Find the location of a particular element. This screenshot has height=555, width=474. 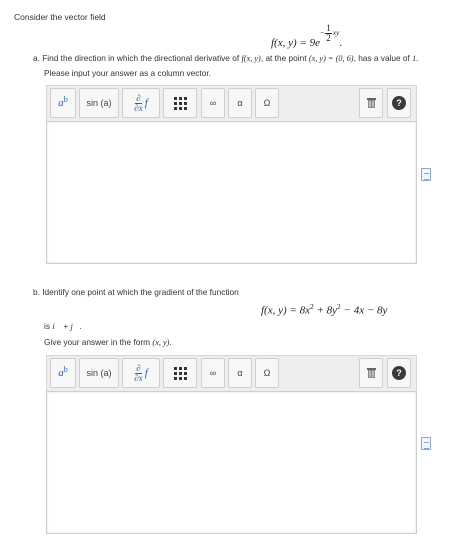

math-toolbar-b: ab sin (a) ∂ ∂x f ∞ α Ω ? is located at coordinates (231, 373).